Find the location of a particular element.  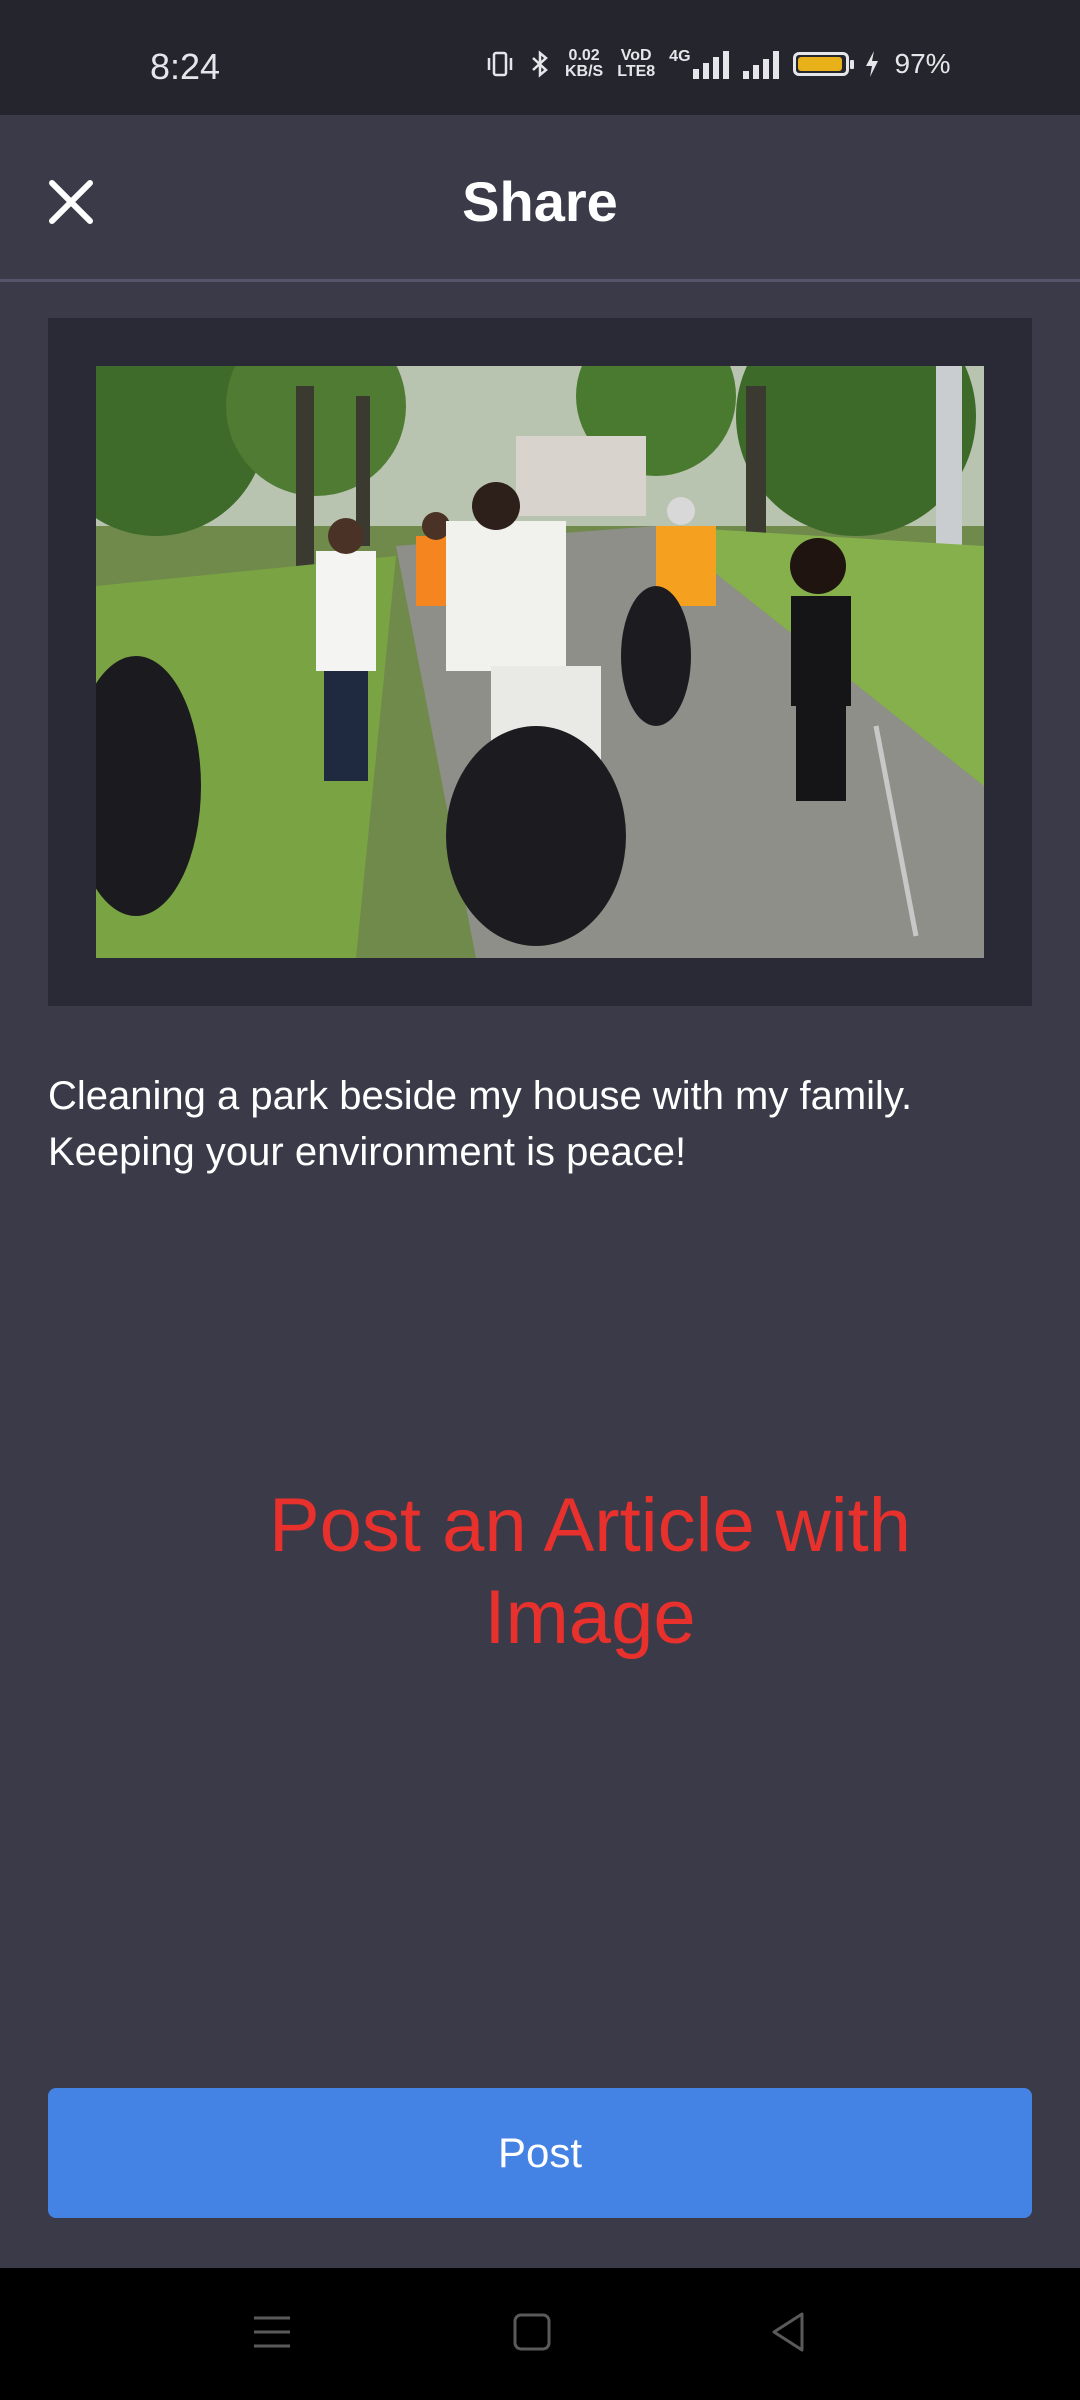

menu-icon is located at coordinates (272, 2332).